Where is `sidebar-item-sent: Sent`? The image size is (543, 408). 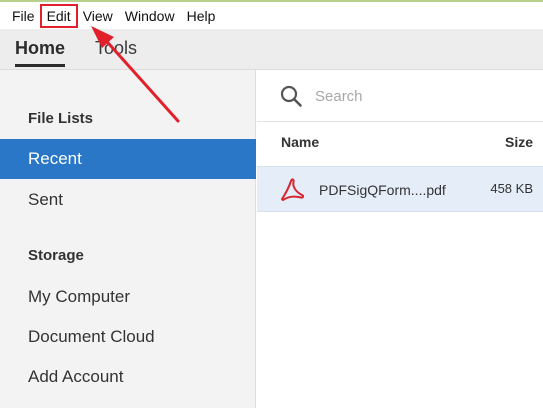
sidebar-item-sent: Sent is located at coordinates (128, 200).